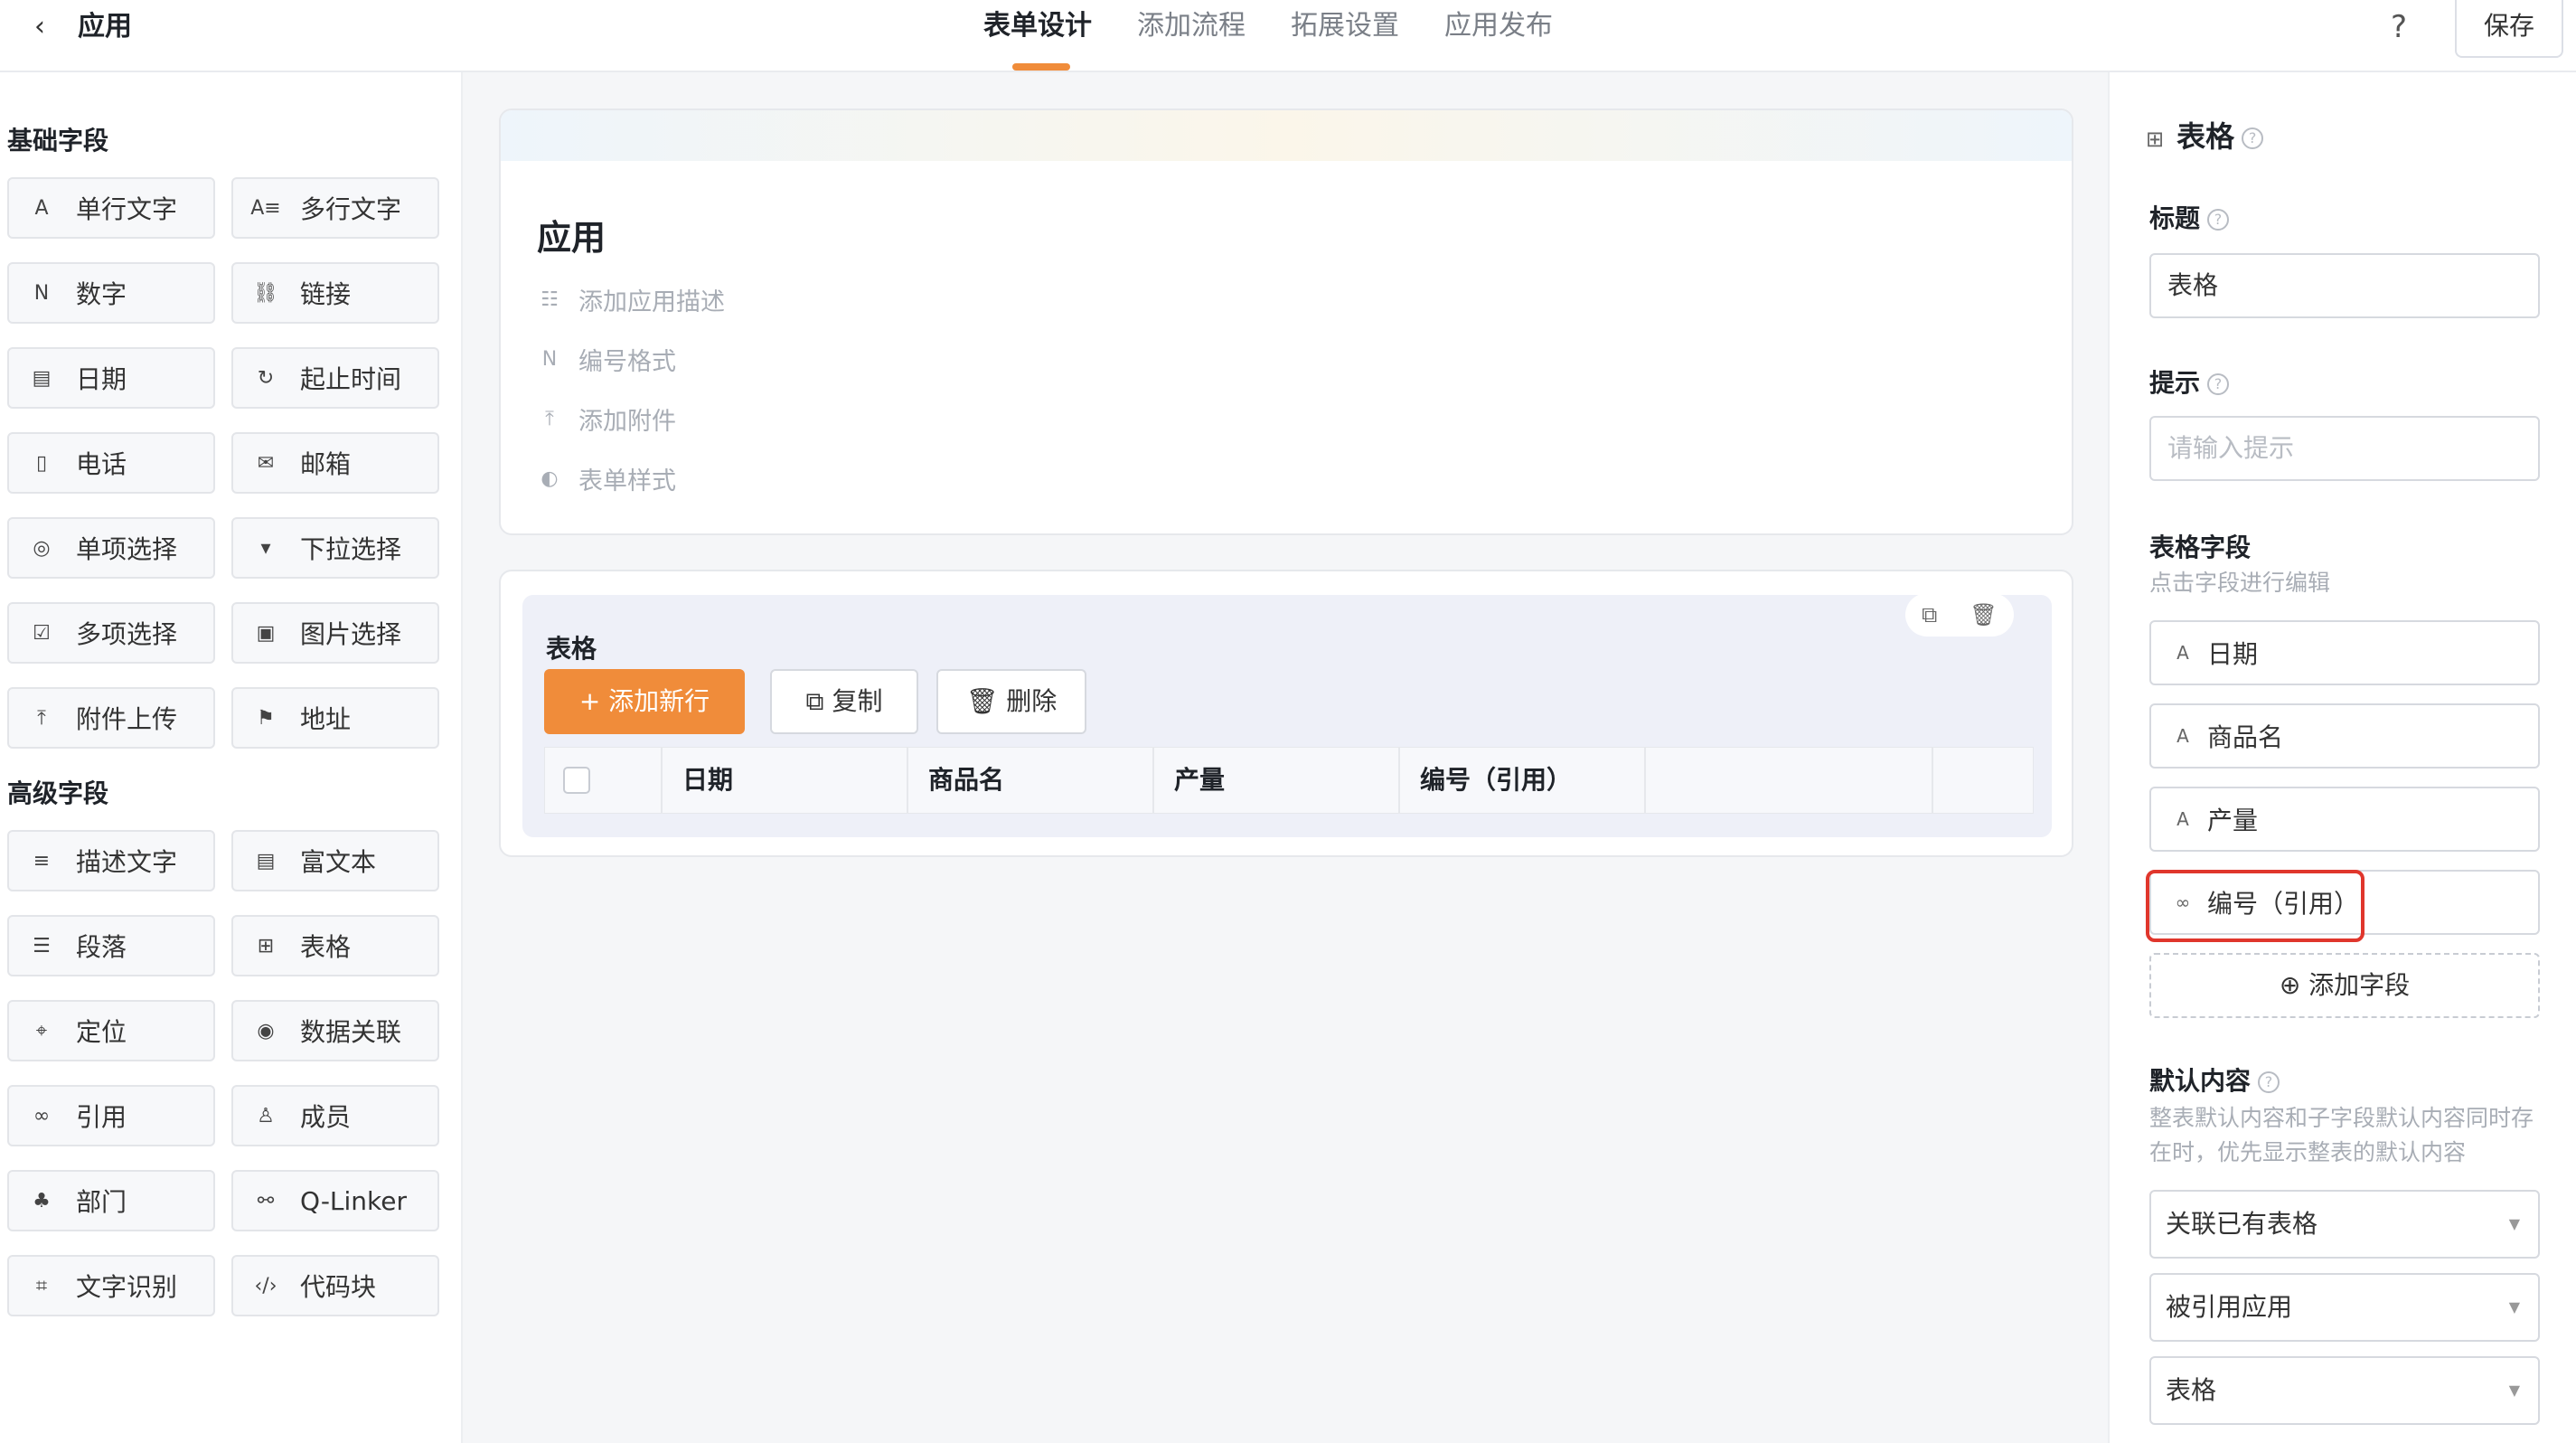 The image size is (2576, 1443). I want to click on add-description-link: ☷ 添加应用描述, so click(631, 300).